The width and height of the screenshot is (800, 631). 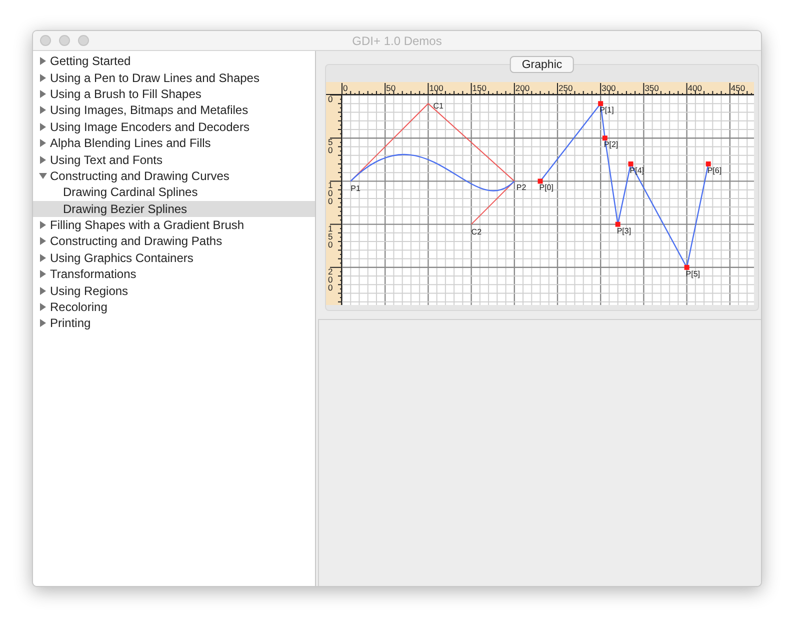 I want to click on tree-item: Constructing and Drawing Paths, so click(x=174, y=241).